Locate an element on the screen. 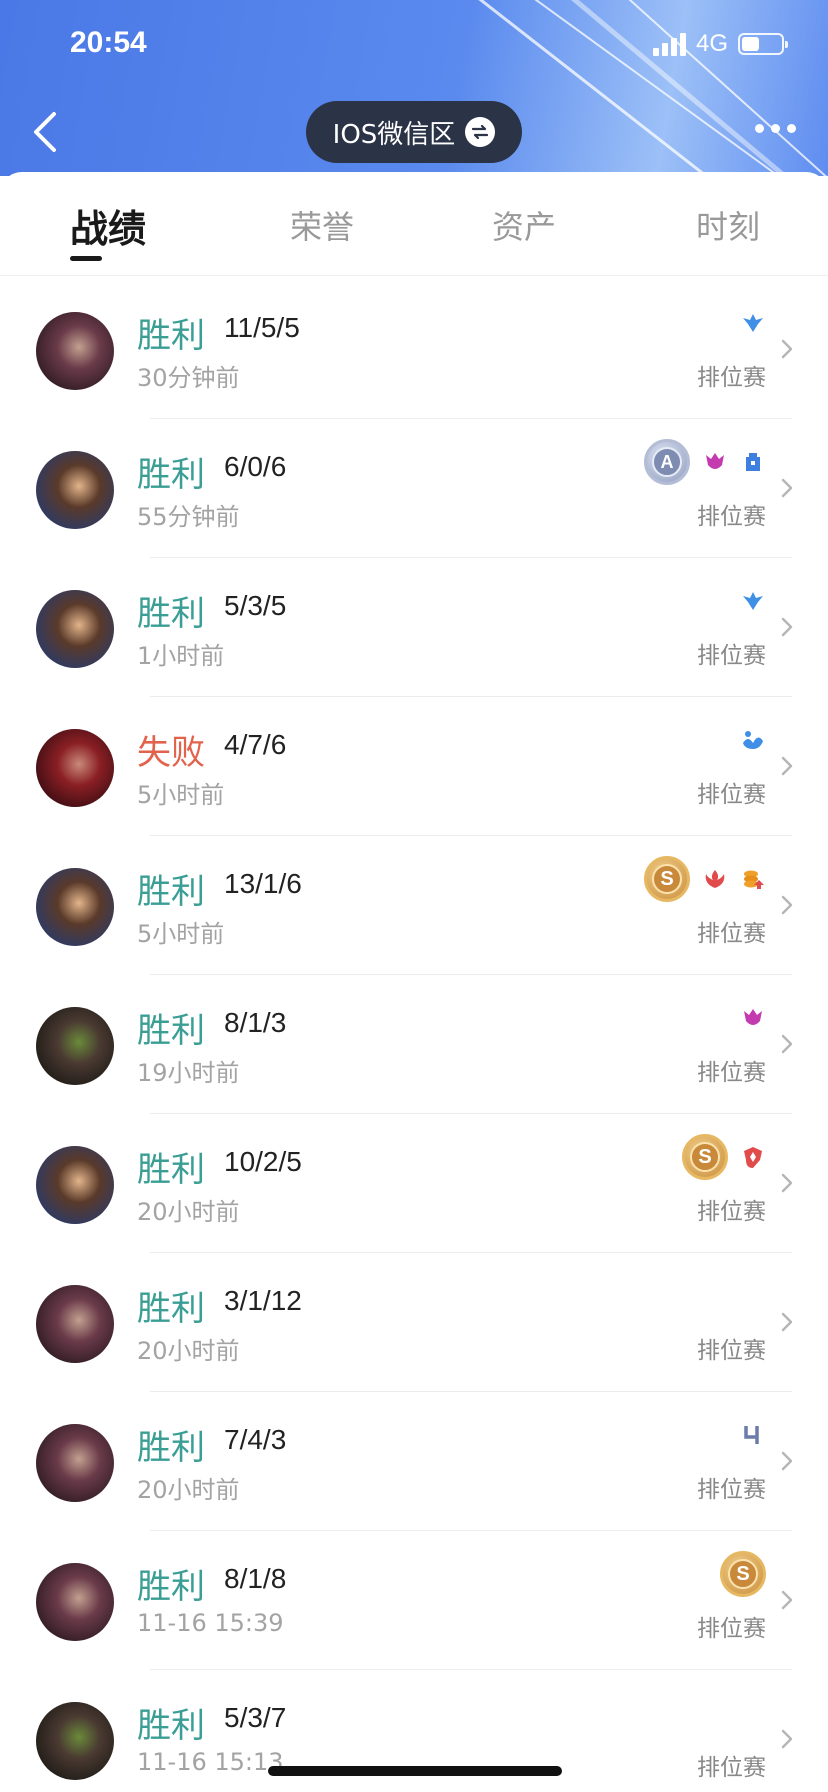 The image size is (828, 1792). match-kda: 13/1/6 is located at coordinates (263, 883).